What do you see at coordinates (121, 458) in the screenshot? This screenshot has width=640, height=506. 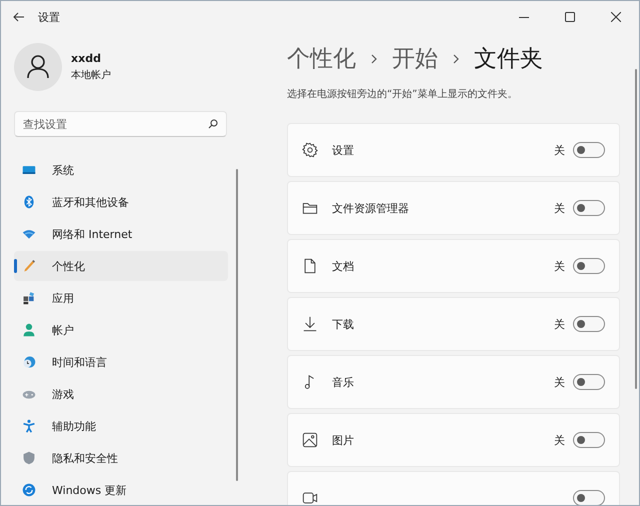 I see `nav-item: 隐私和安全性` at bounding box center [121, 458].